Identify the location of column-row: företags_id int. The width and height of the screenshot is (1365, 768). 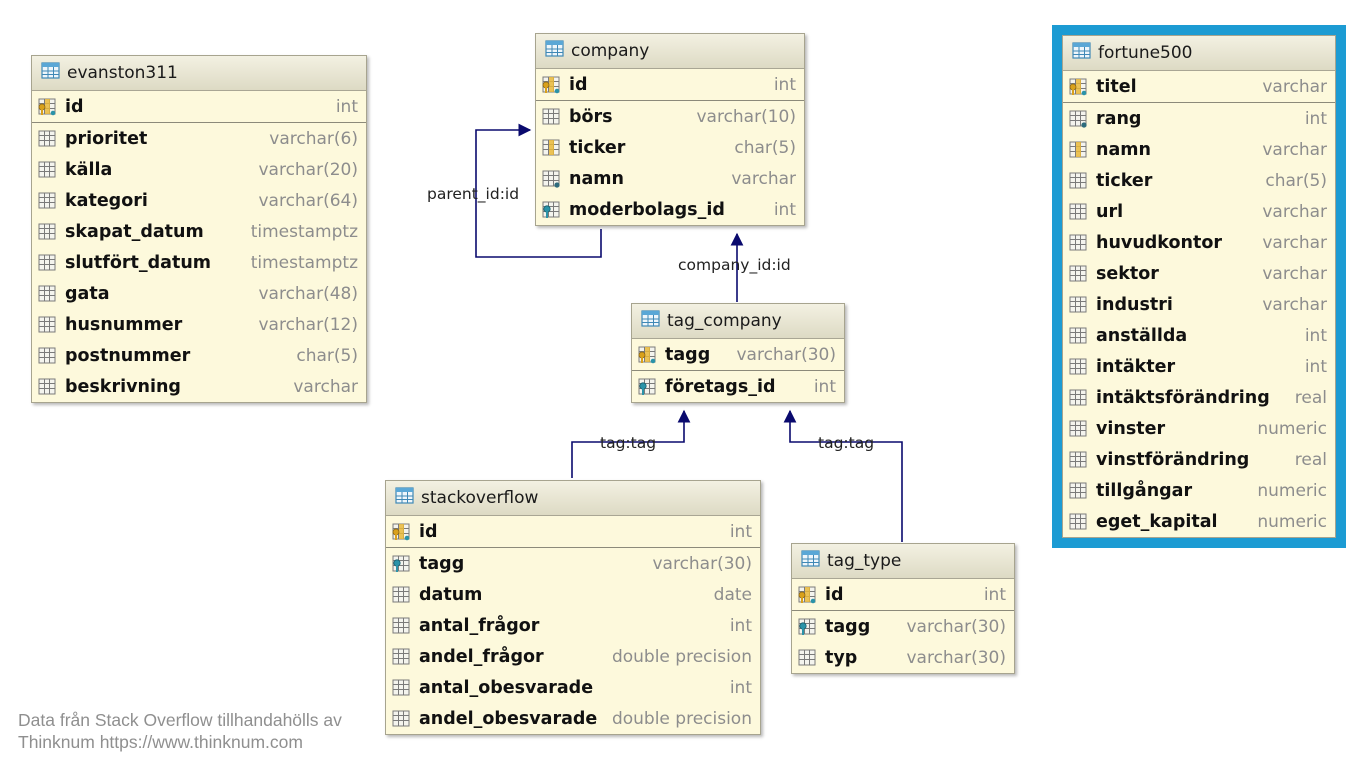
(738, 386).